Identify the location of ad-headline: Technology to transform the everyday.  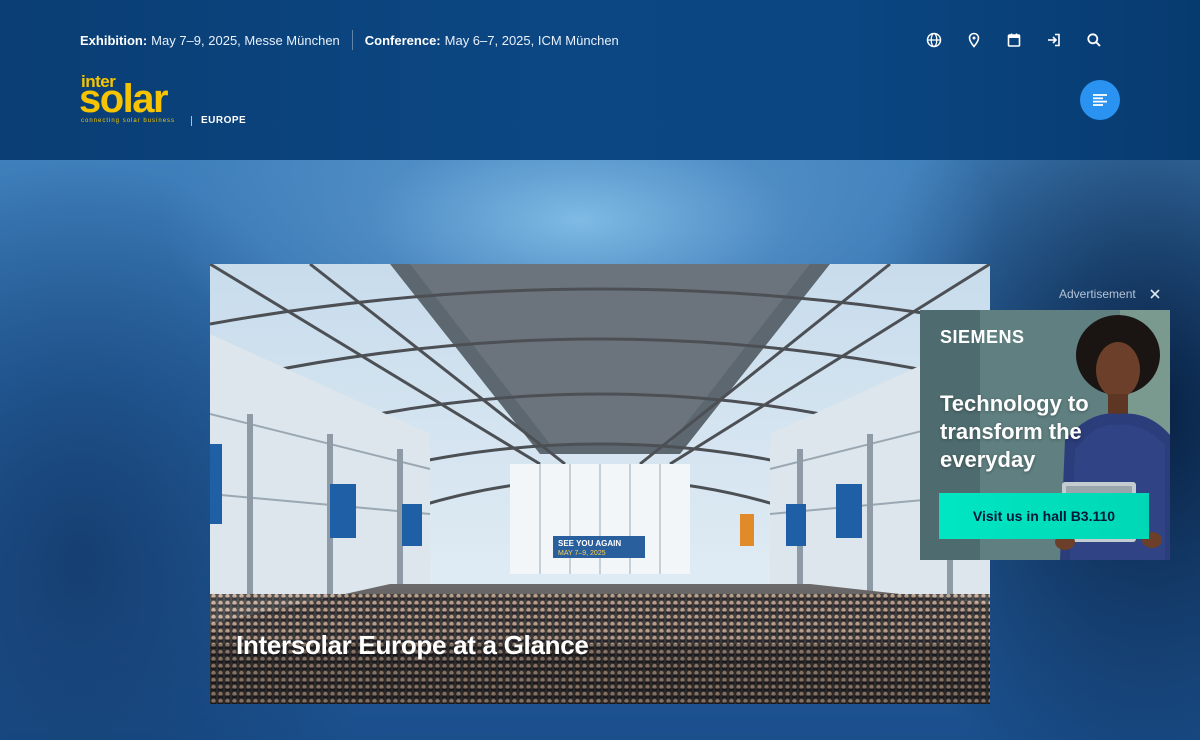
(1014, 431).